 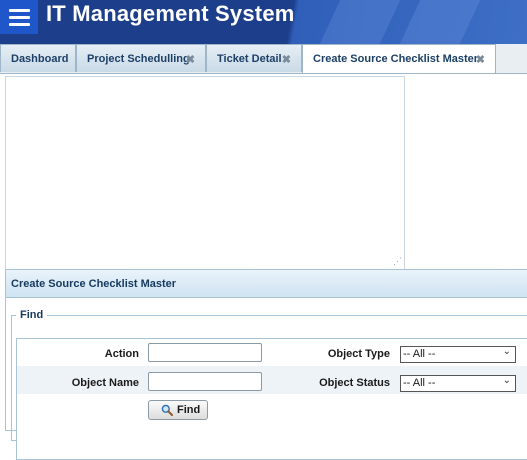 I want to click on action-label: Action, so click(x=121, y=354).